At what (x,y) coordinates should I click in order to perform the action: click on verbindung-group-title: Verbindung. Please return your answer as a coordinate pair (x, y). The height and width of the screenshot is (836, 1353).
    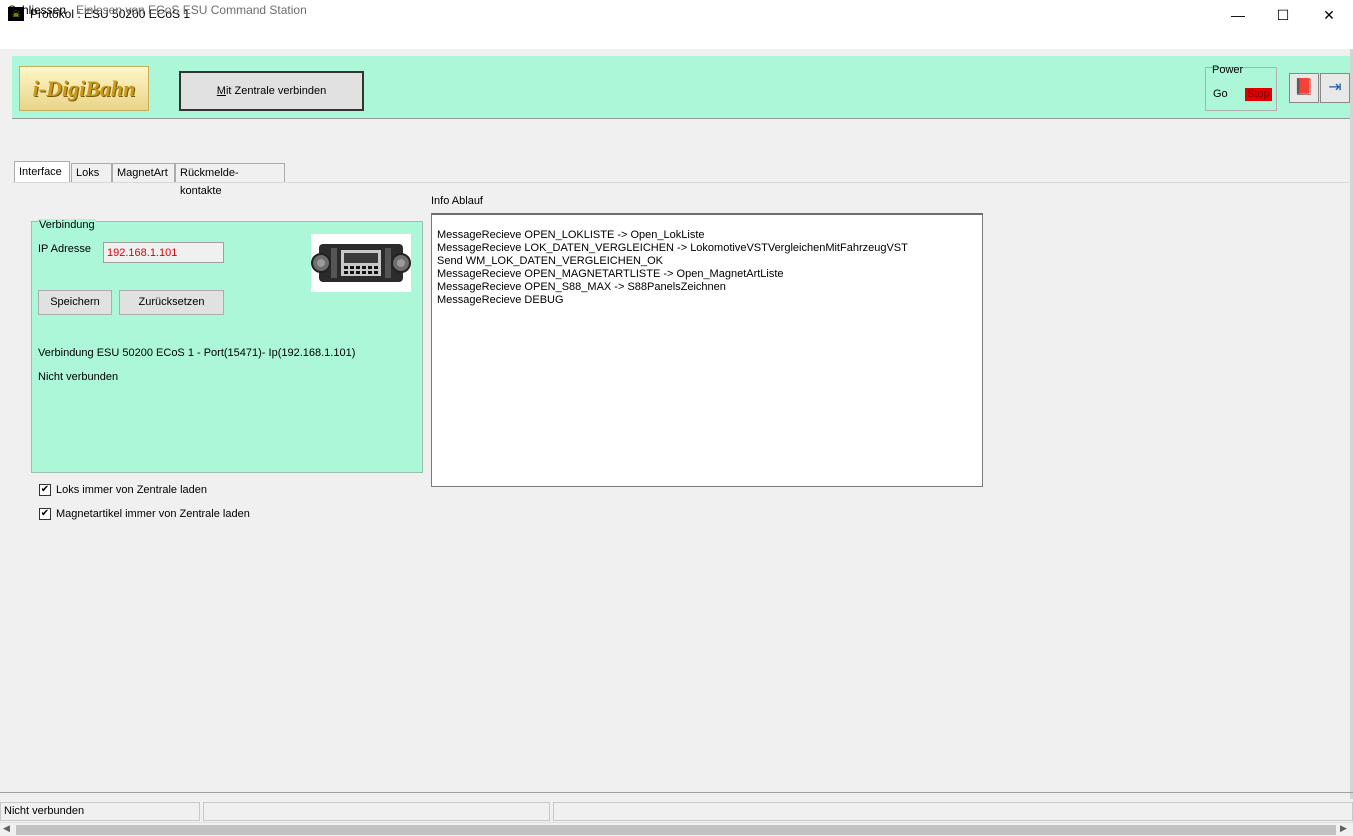
    Looking at the image, I should click on (67, 225).